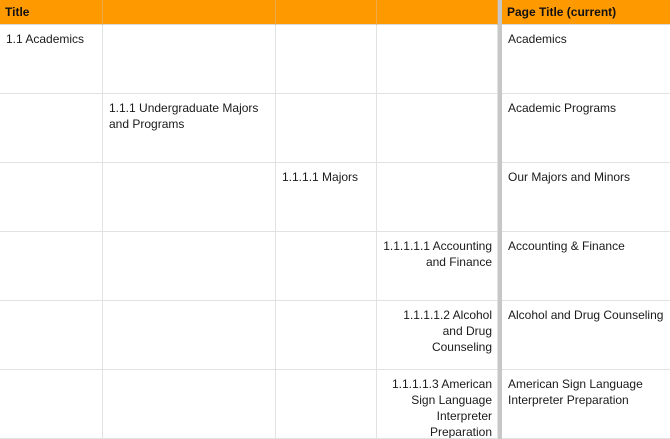 The height and width of the screenshot is (439, 670). Describe the element at coordinates (189, 12) in the screenshot. I see `header-cell-b` at that location.